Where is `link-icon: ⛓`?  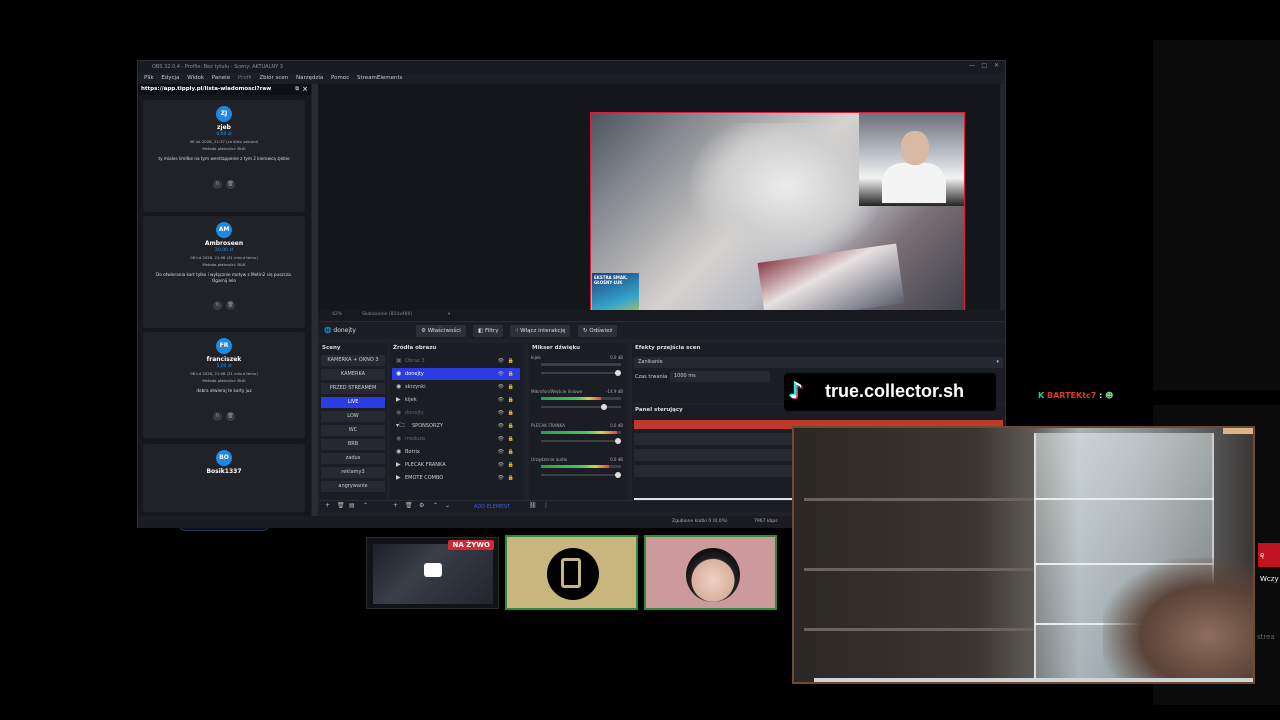 link-icon: ⛓ is located at coordinates (533, 505).